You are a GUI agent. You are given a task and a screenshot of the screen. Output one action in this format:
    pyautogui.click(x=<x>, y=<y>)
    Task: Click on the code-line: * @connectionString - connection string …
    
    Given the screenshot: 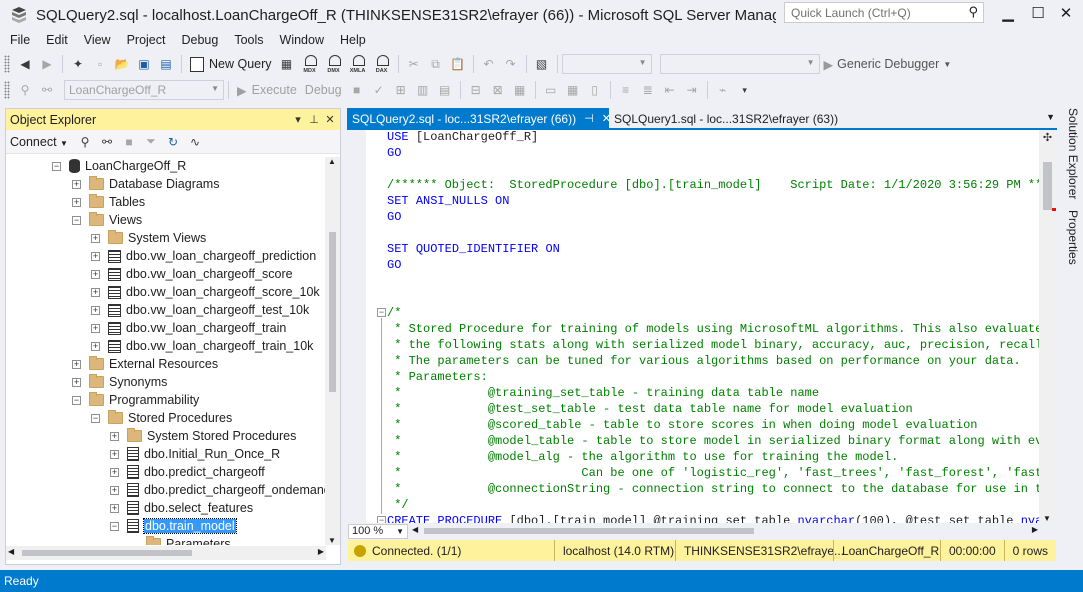 What is the action you would take?
    pyautogui.click(x=714, y=489)
    